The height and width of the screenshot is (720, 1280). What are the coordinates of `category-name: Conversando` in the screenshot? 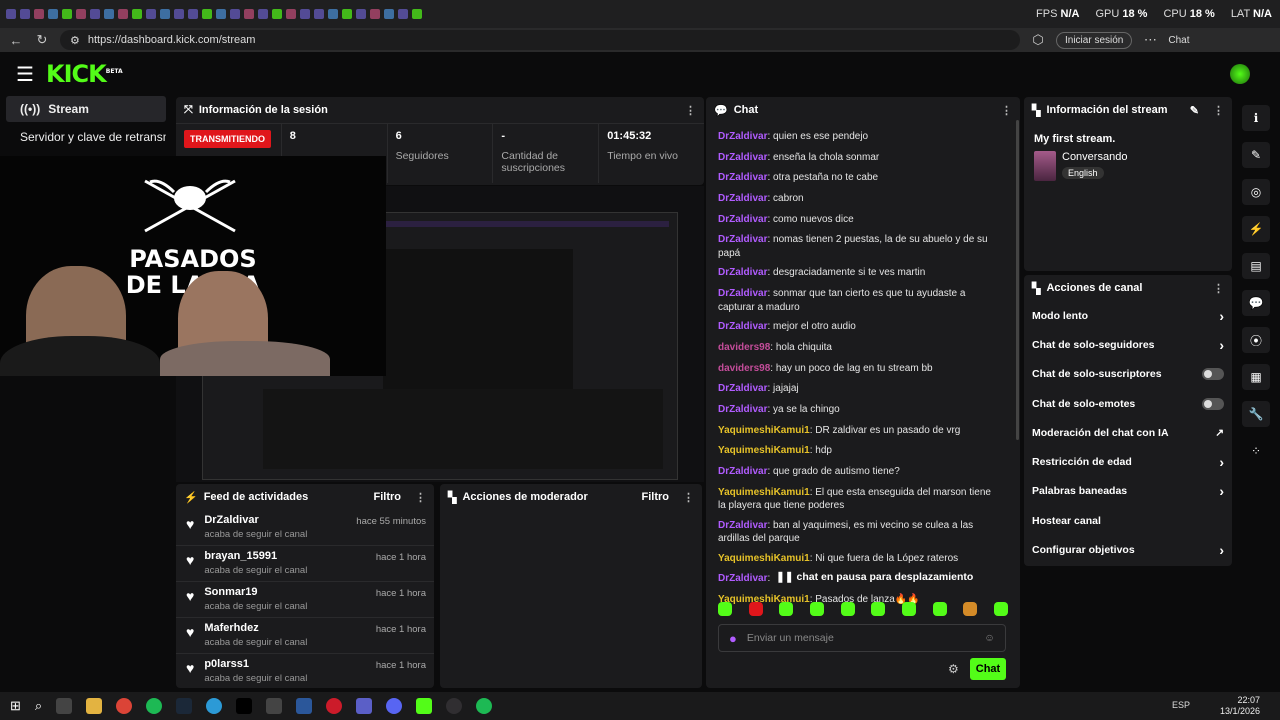 It's located at (1094, 157).